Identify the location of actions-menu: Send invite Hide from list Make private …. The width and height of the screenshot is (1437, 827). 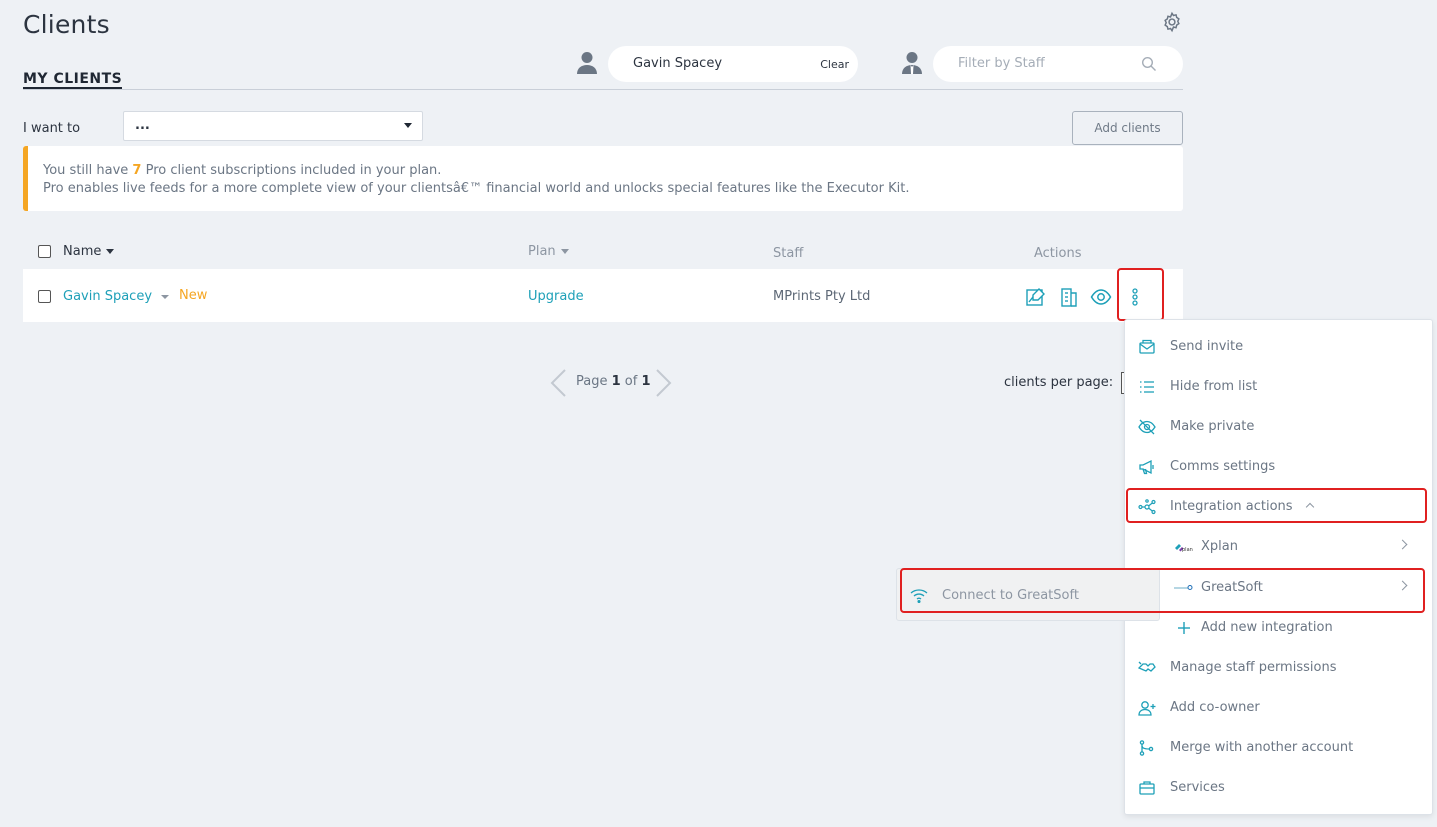
(1278, 567).